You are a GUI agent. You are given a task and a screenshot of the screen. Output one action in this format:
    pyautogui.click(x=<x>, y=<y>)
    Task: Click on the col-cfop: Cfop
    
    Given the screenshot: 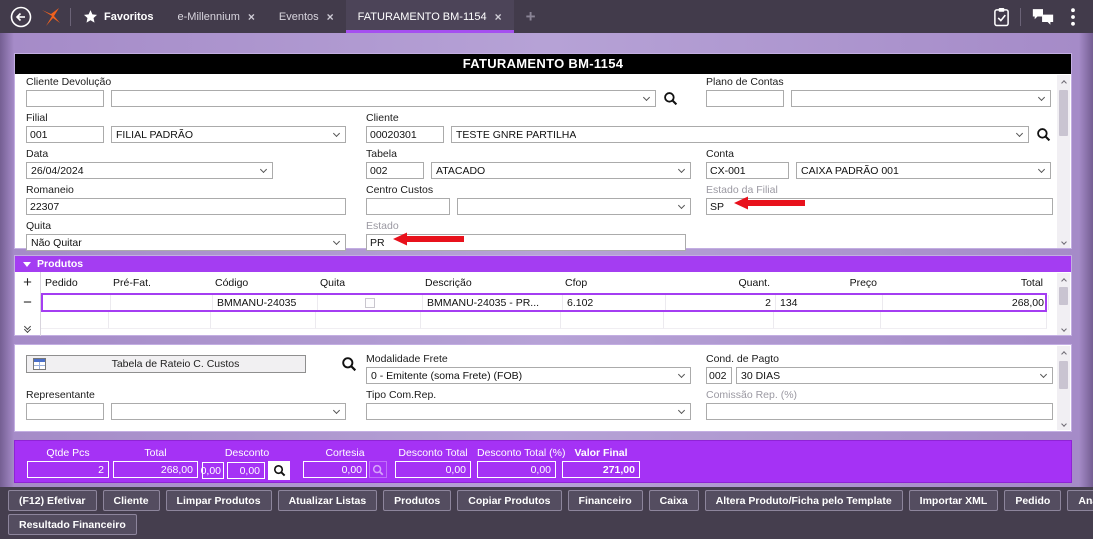 What is the action you would take?
    pyautogui.click(x=612, y=282)
    